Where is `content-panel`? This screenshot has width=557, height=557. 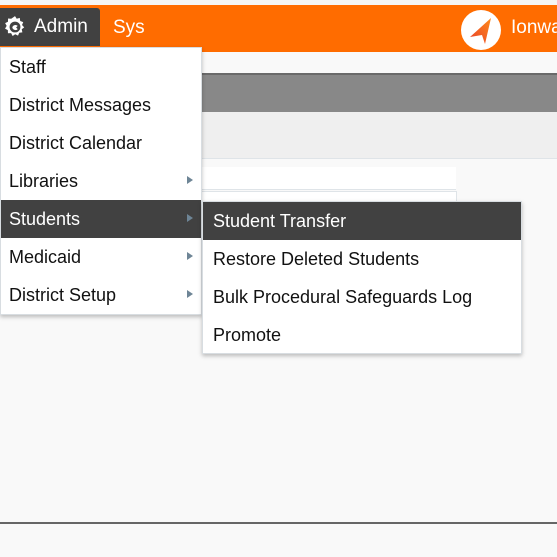 content-panel is located at coordinates (328, 178).